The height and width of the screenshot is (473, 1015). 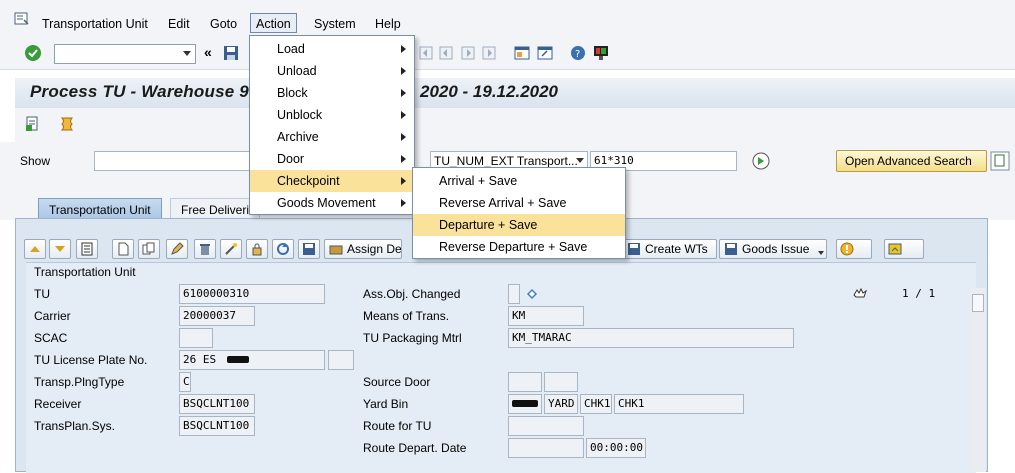 I want to click on assign-deliveries-label: Assign De, so click(x=374, y=249).